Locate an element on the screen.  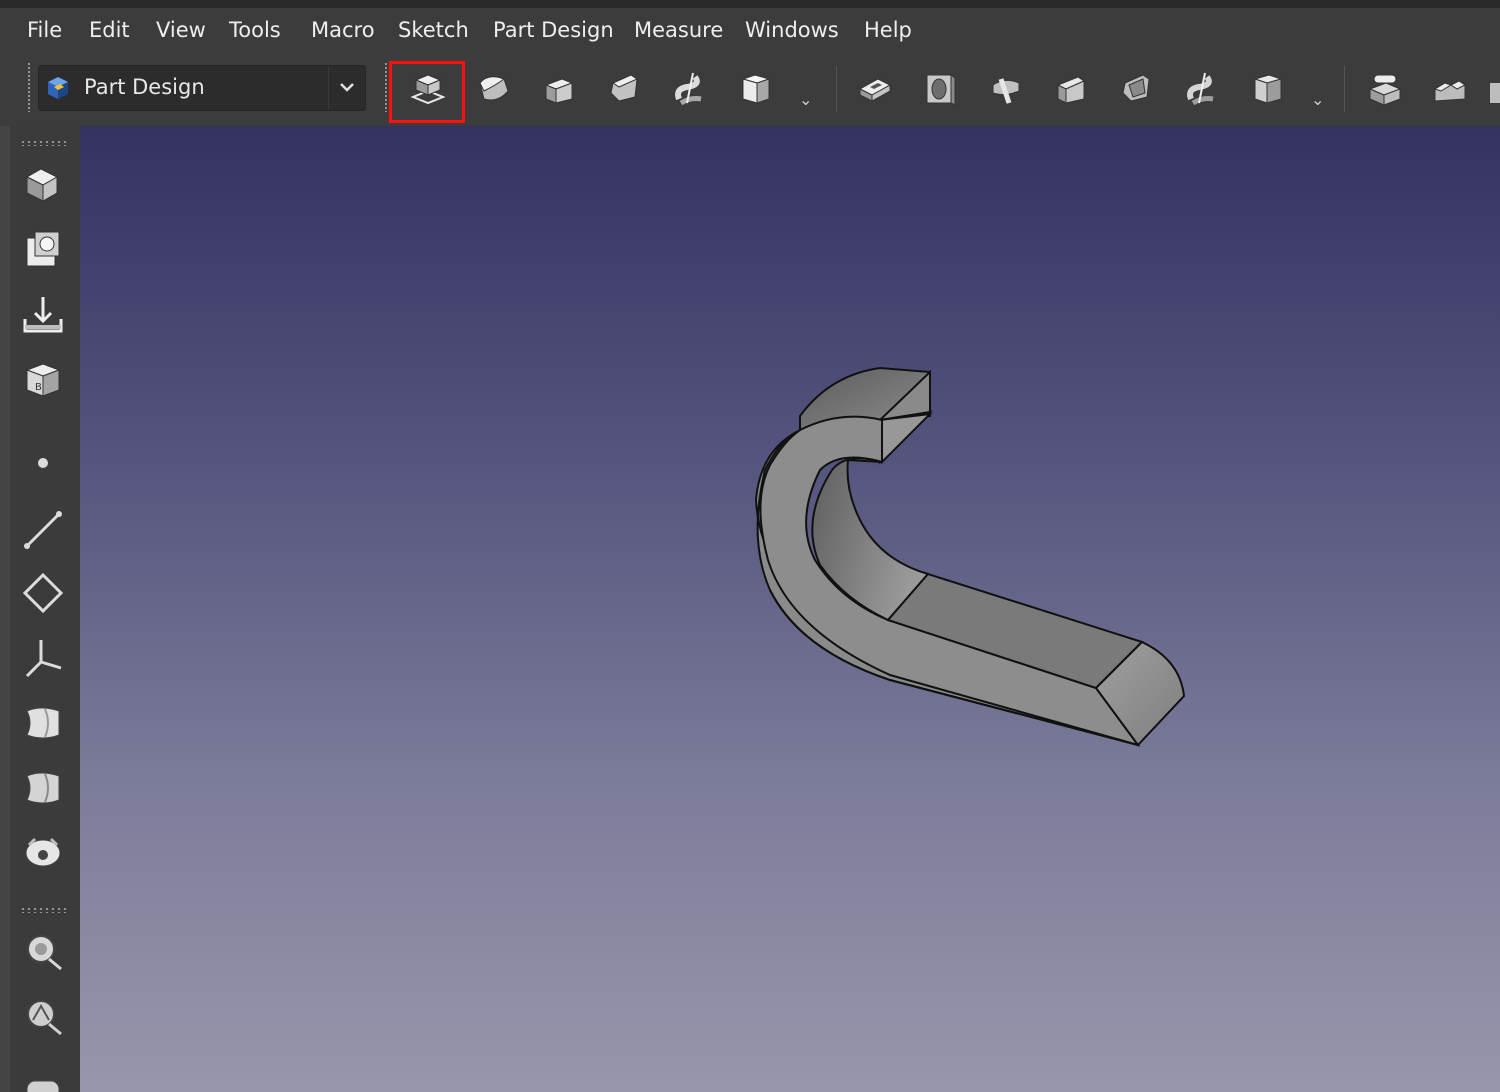
body-button is located at coordinates (43, 185).